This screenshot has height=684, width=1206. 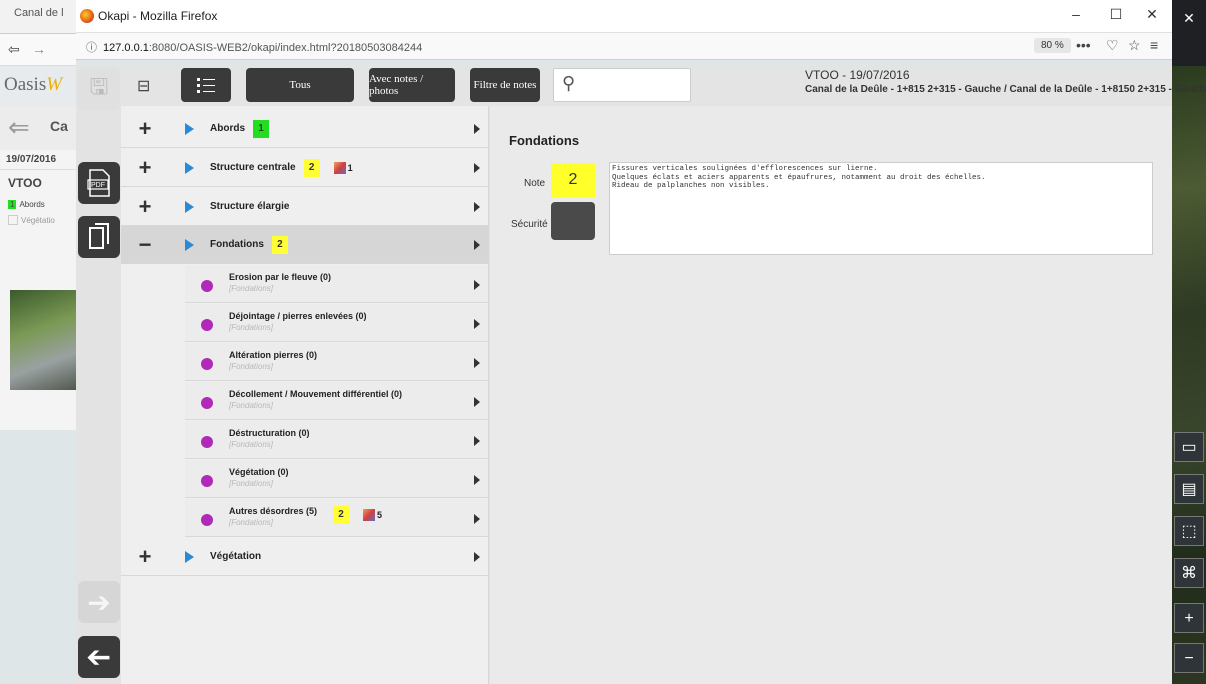 What do you see at coordinates (143, 86) in the screenshot?
I see `collapse-all-icon: ⊟` at bounding box center [143, 86].